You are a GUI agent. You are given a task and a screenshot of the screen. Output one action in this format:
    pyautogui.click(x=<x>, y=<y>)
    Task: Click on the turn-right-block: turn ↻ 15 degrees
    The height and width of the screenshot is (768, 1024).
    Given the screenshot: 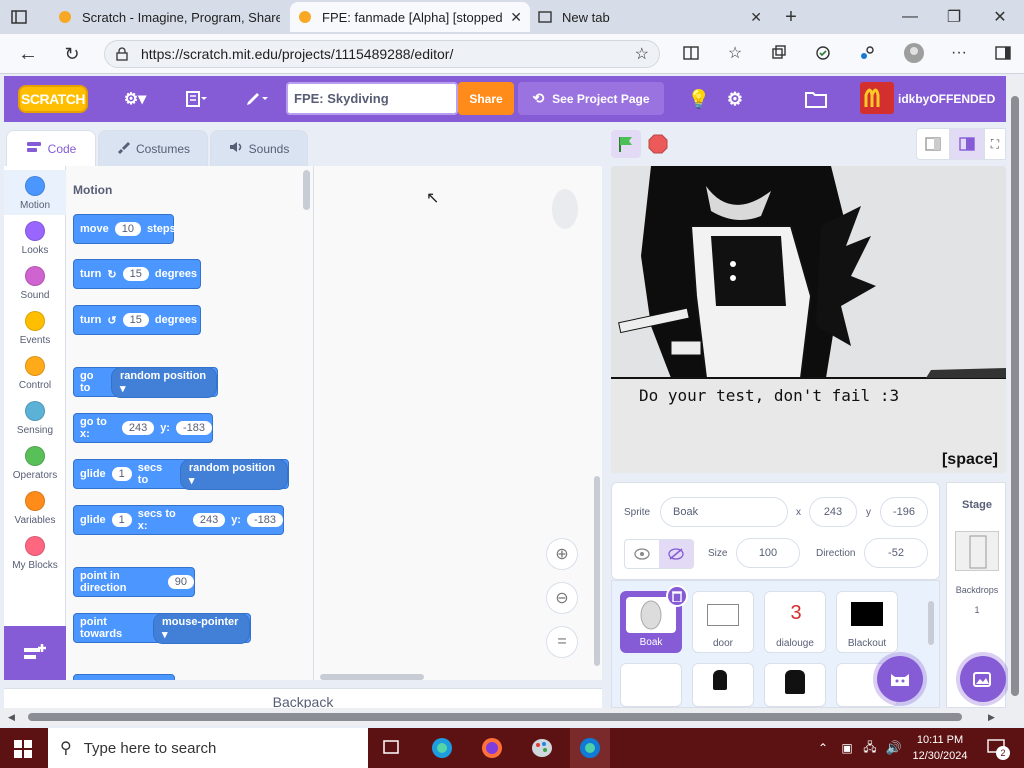 What is the action you would take?
    pyautogui.click(x=137, y=274)
    